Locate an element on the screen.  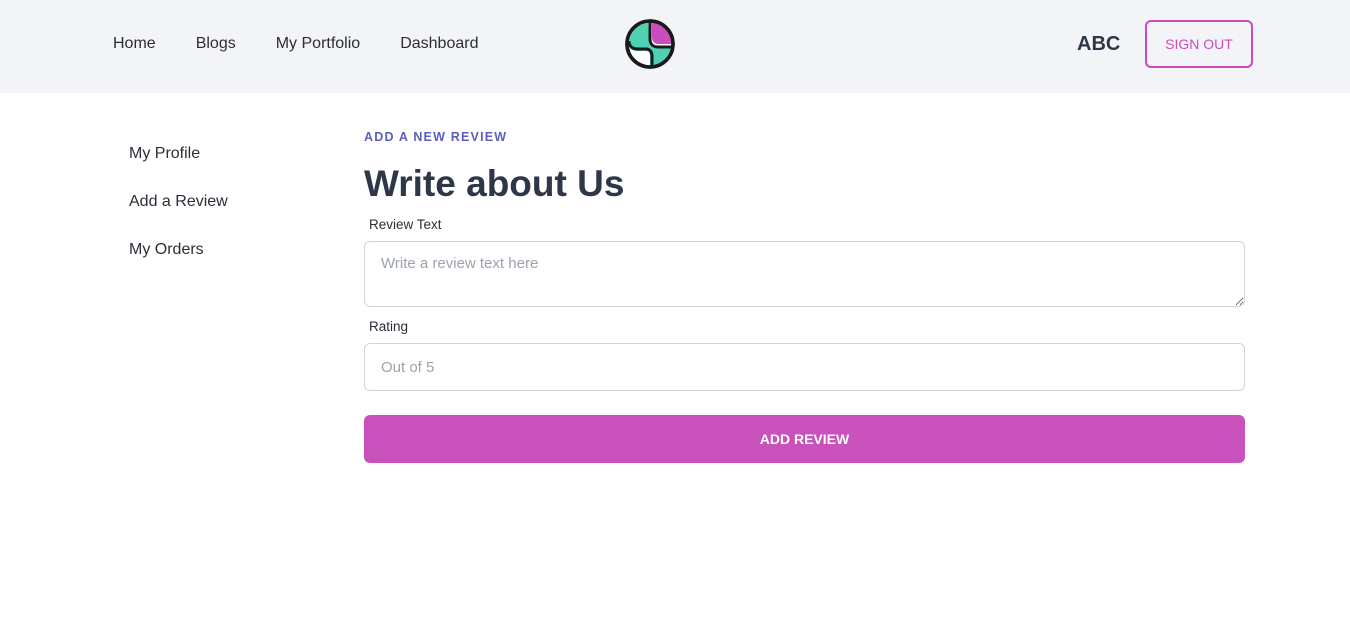
main-nav: Home Blogs My Portfolio Dashboard is located at coordinates (295, 44).